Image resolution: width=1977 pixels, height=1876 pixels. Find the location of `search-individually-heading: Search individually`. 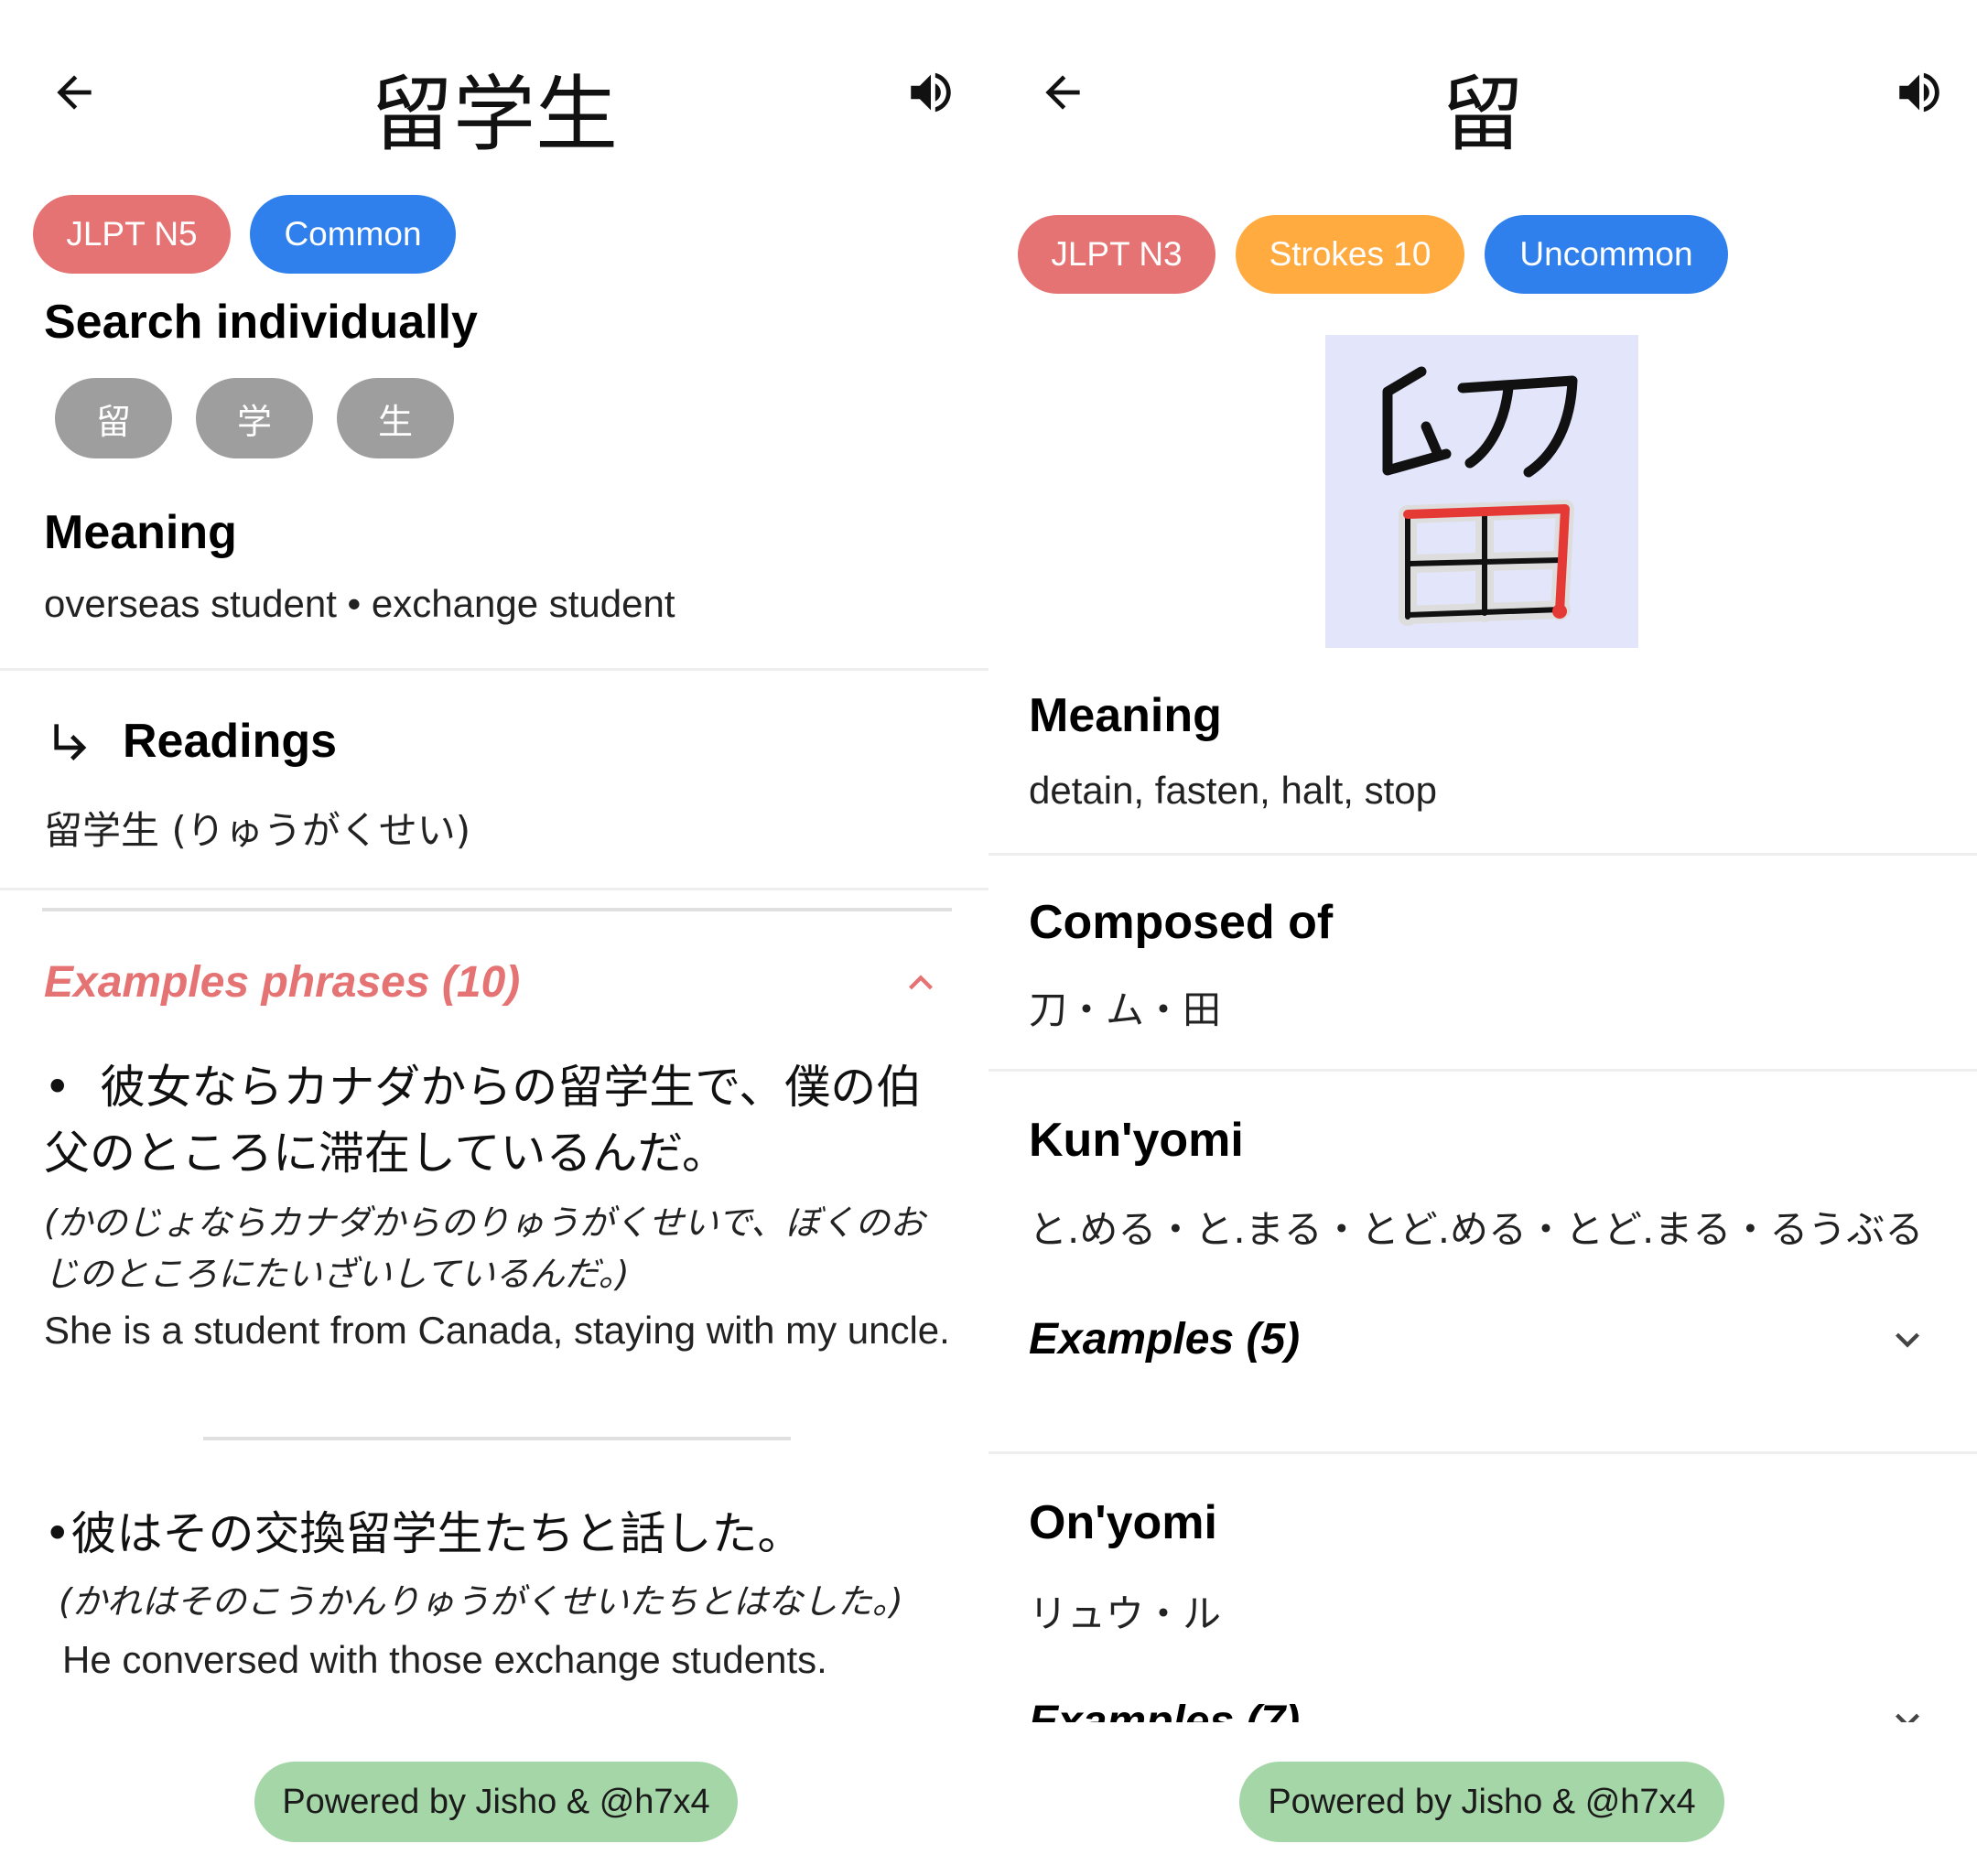

search-individually-heading: Search individually is located at coordinates (261, 322).